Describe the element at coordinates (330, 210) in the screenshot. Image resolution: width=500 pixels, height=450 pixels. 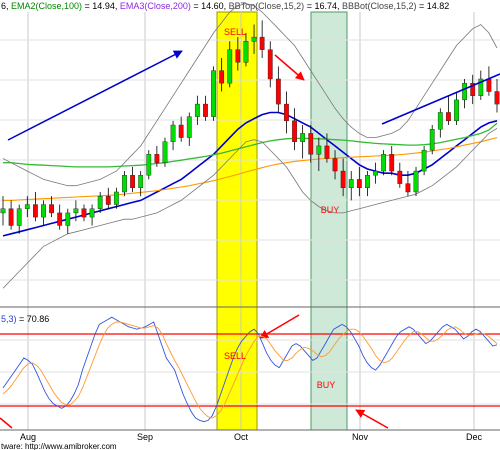
I see `buy-label-top: BUY` at that location.